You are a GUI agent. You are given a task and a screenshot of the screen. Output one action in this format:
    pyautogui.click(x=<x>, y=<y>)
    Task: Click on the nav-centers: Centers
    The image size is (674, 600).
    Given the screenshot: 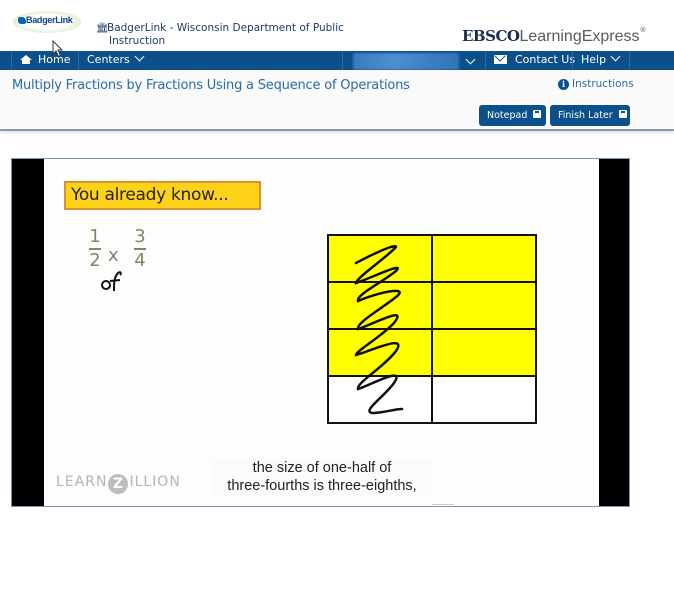 What is the action you would take?
    pyautogui.click(x=119, y=60)
    